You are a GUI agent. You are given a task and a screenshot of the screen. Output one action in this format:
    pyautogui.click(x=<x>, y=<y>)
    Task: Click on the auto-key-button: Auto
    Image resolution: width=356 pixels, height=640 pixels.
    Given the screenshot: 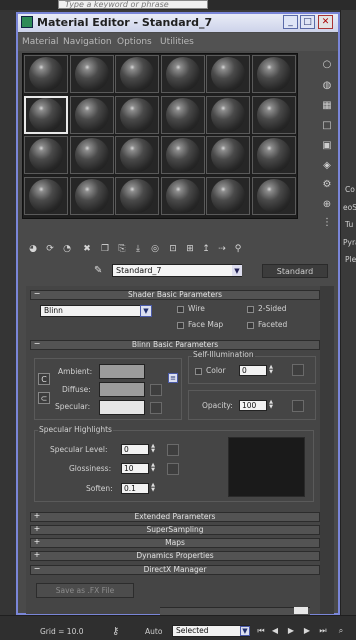 What is the action you would take?
    pyautogui.click(x=153, y=631)
    